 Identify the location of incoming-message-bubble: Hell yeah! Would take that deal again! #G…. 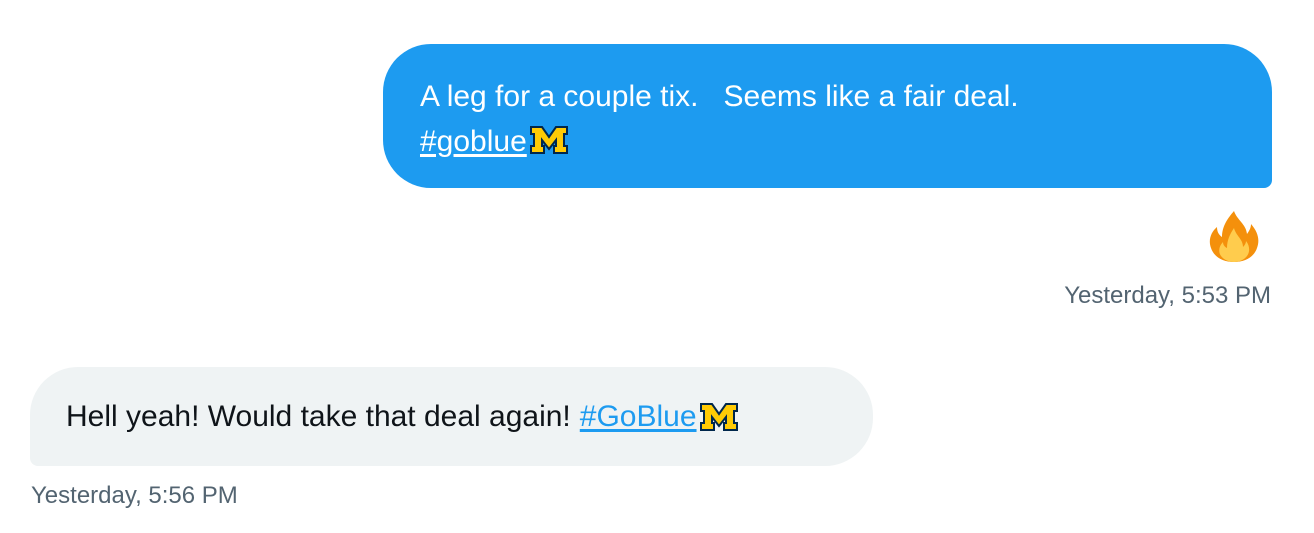
(451, 416).